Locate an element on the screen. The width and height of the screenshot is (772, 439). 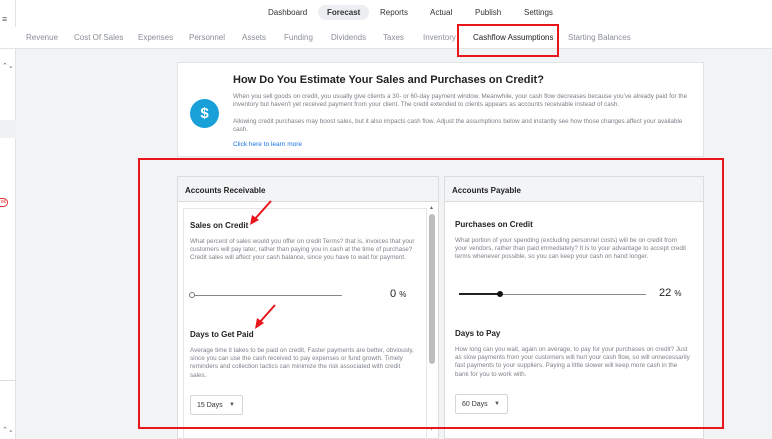
nav-actual: Actual is located at coordinates (441, 12).